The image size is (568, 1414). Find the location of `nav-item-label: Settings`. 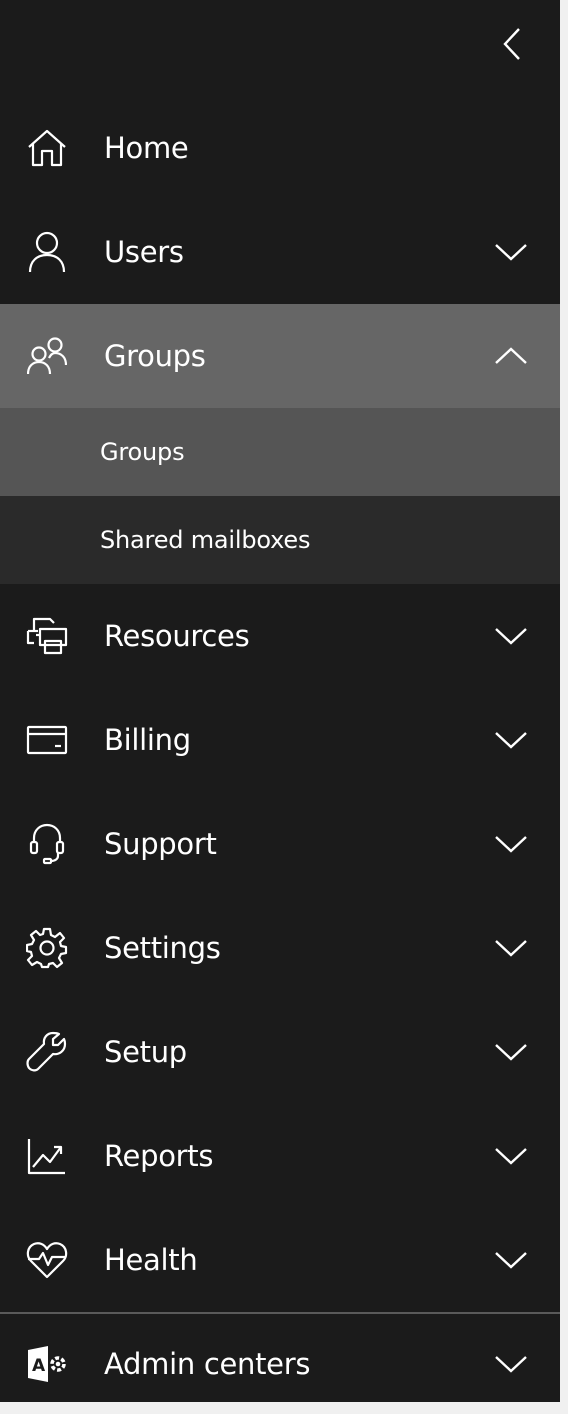

nav-item-label: Settings is located at coordinates (162, 948).